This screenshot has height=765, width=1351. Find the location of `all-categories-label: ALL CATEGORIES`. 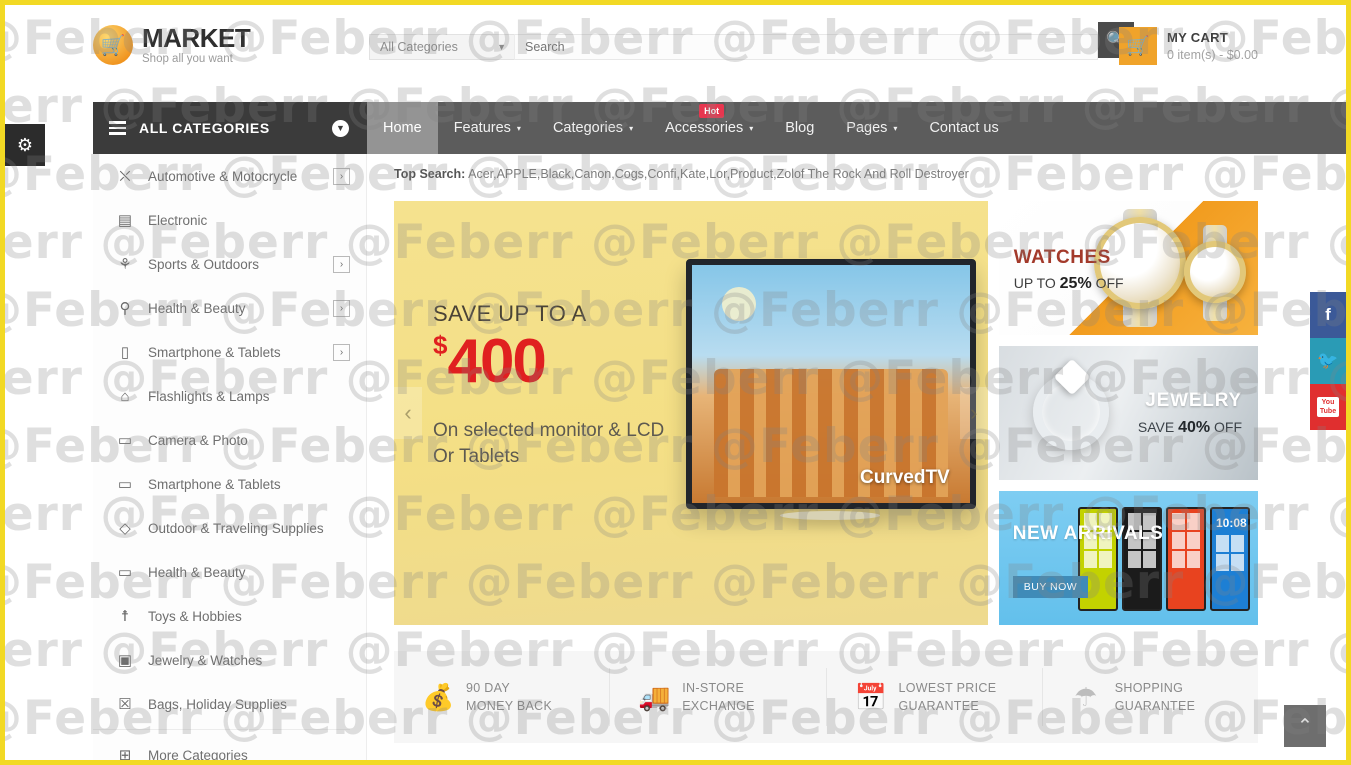

all-categories-label: ALL CATEGORIES is located at coordinates (204, 128).